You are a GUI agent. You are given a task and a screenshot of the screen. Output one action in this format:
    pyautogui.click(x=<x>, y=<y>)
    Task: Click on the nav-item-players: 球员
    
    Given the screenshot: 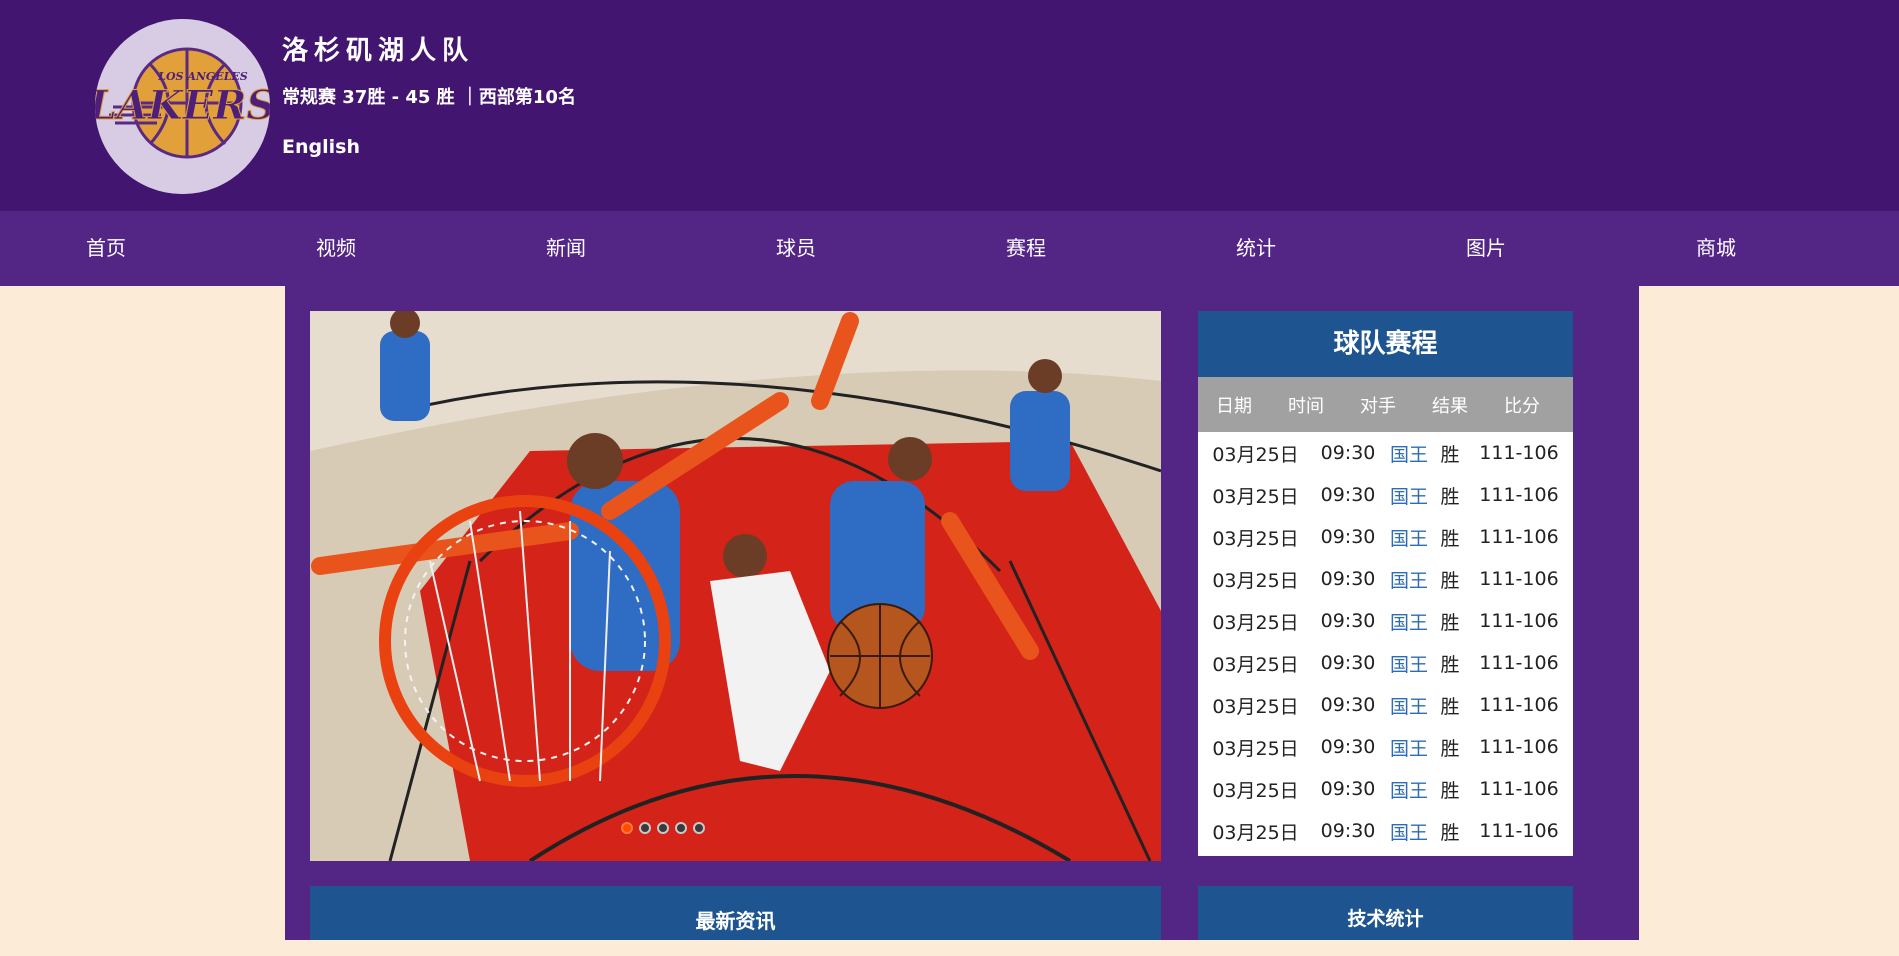 What is the action you would take?
    pyautogui.click(x=796, y=248)
    